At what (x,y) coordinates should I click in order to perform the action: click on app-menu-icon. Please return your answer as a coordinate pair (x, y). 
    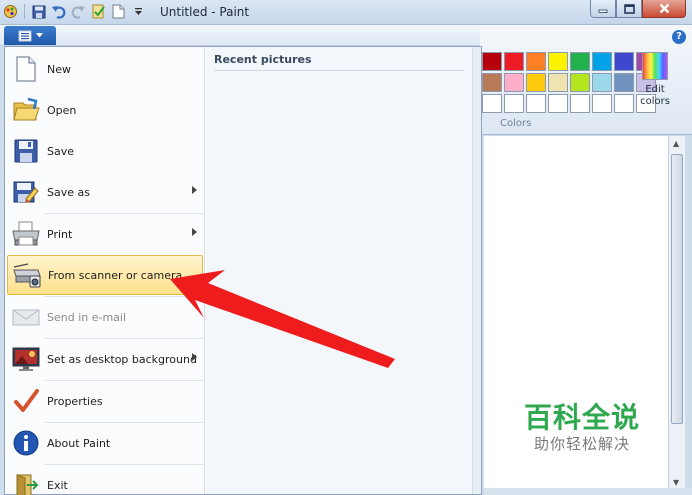
    Looking at the image, I should click on (24, 35).